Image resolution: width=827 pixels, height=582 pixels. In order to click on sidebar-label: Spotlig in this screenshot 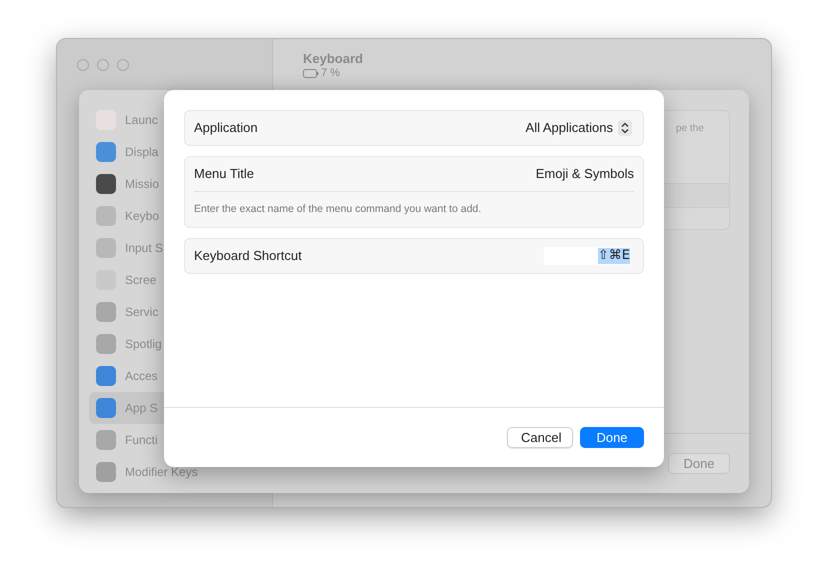, I will do `click(143, 344)`.